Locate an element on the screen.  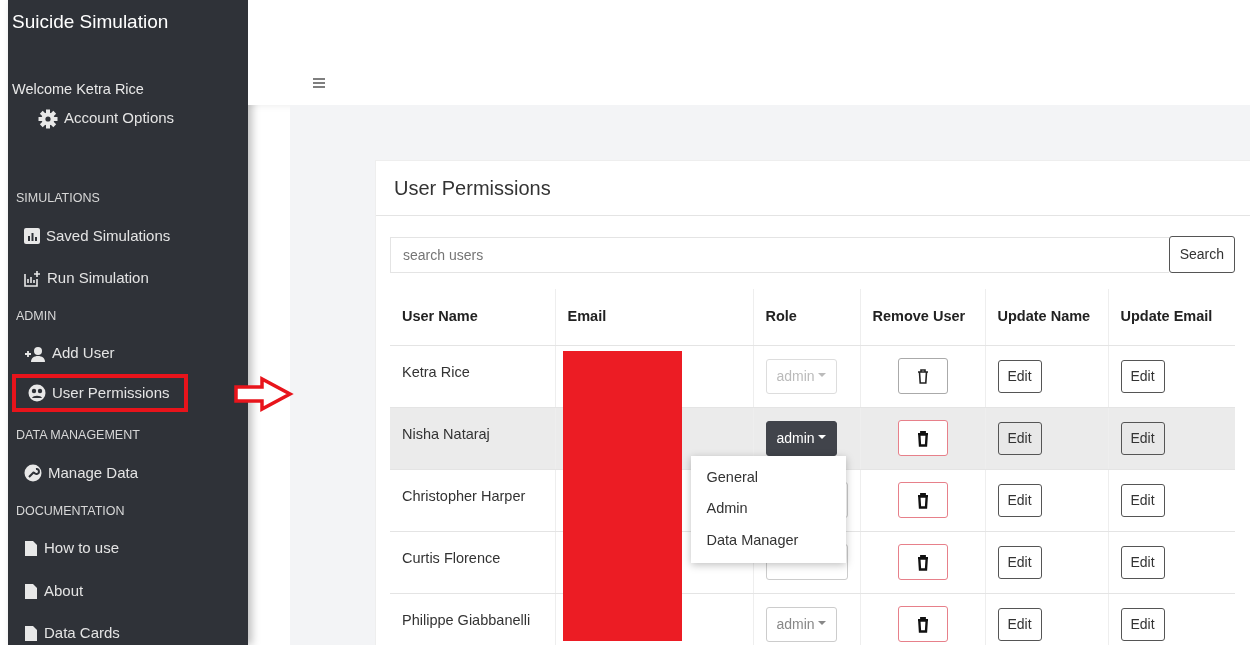
sidebar-item: Run Simulation is located at coordinates (86, 278).